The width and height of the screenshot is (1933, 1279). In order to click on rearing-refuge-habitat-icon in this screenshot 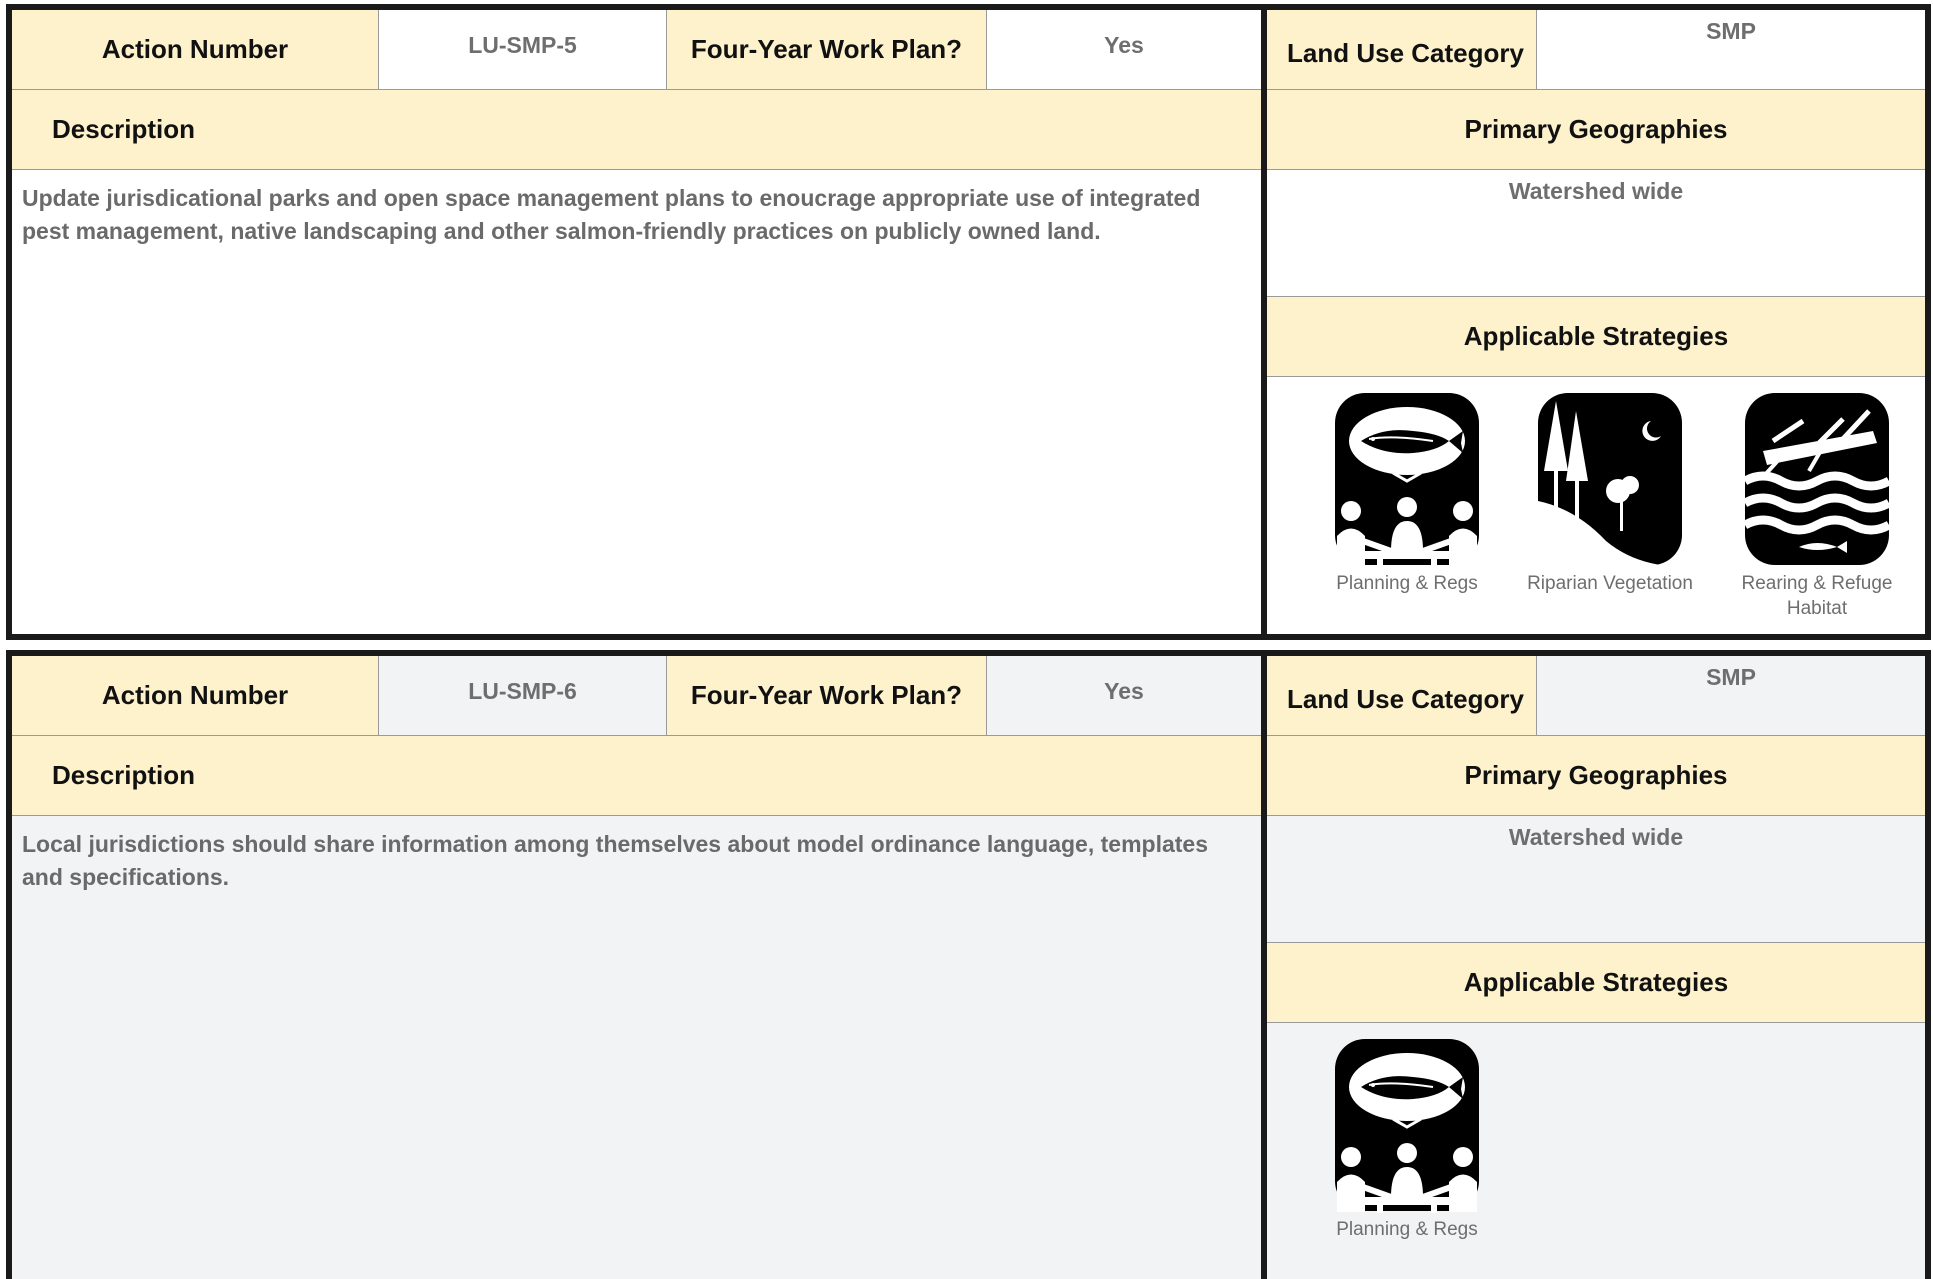, I will do `click(1817, 479)`.